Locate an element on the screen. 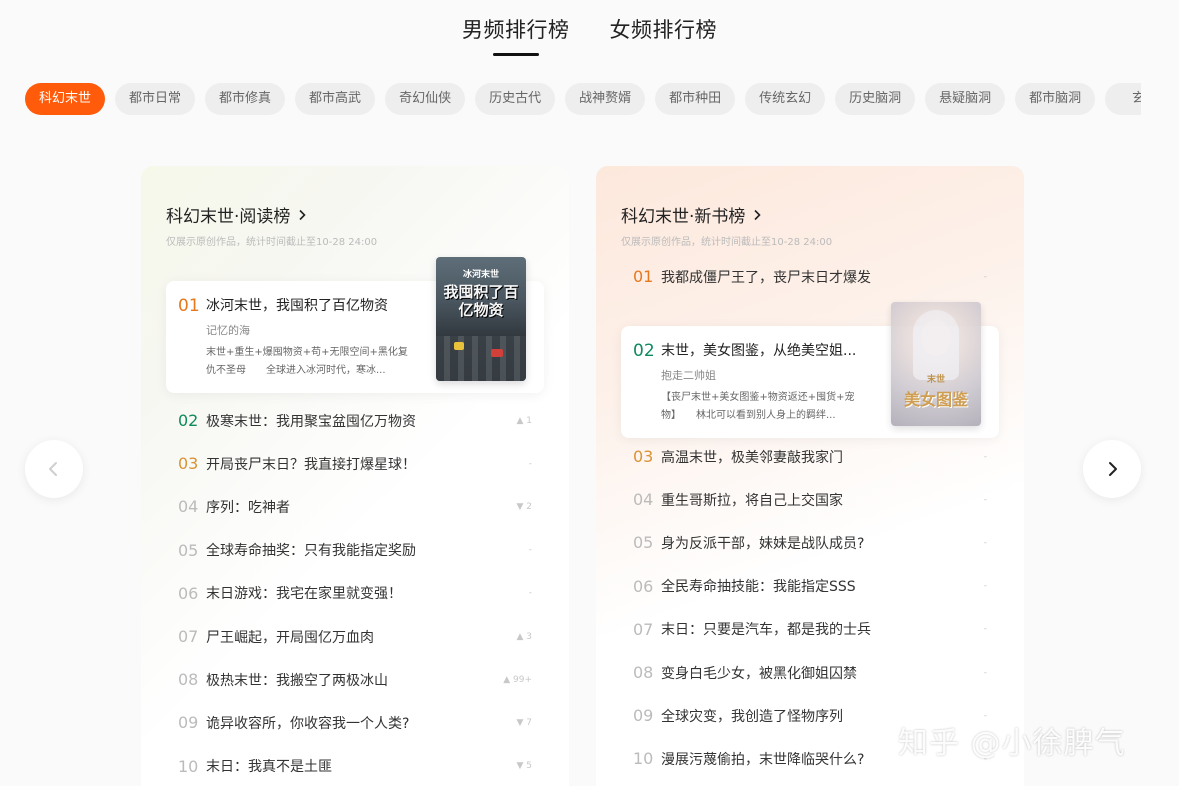  list-item: 04 序列：吃神者 ▼ 2 is located at coordinates (355, 506).